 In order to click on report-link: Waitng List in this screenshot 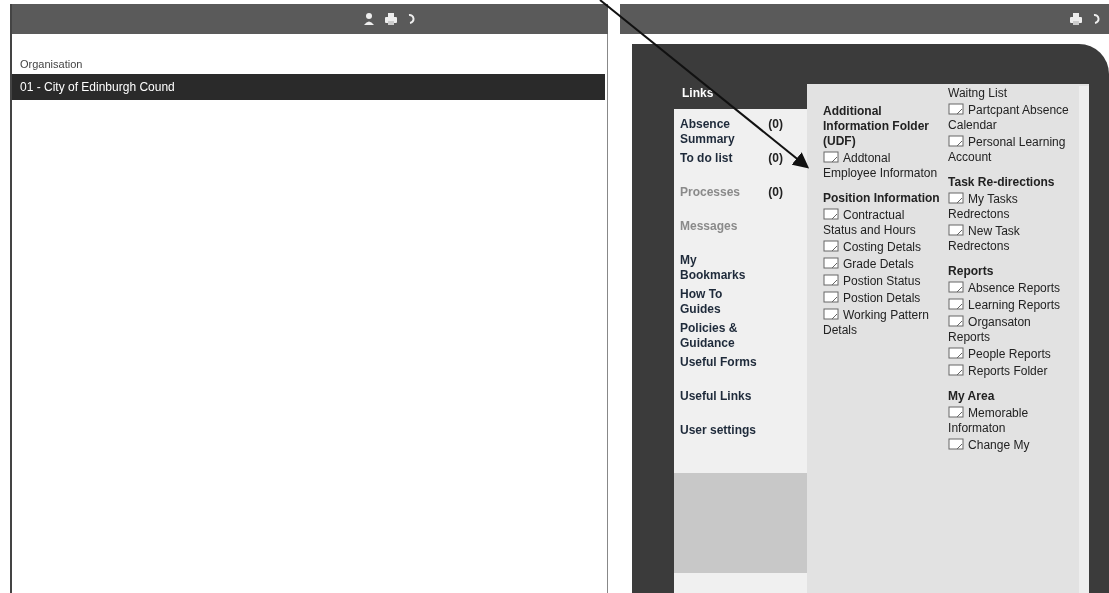, I will do `click(977, 93)`.